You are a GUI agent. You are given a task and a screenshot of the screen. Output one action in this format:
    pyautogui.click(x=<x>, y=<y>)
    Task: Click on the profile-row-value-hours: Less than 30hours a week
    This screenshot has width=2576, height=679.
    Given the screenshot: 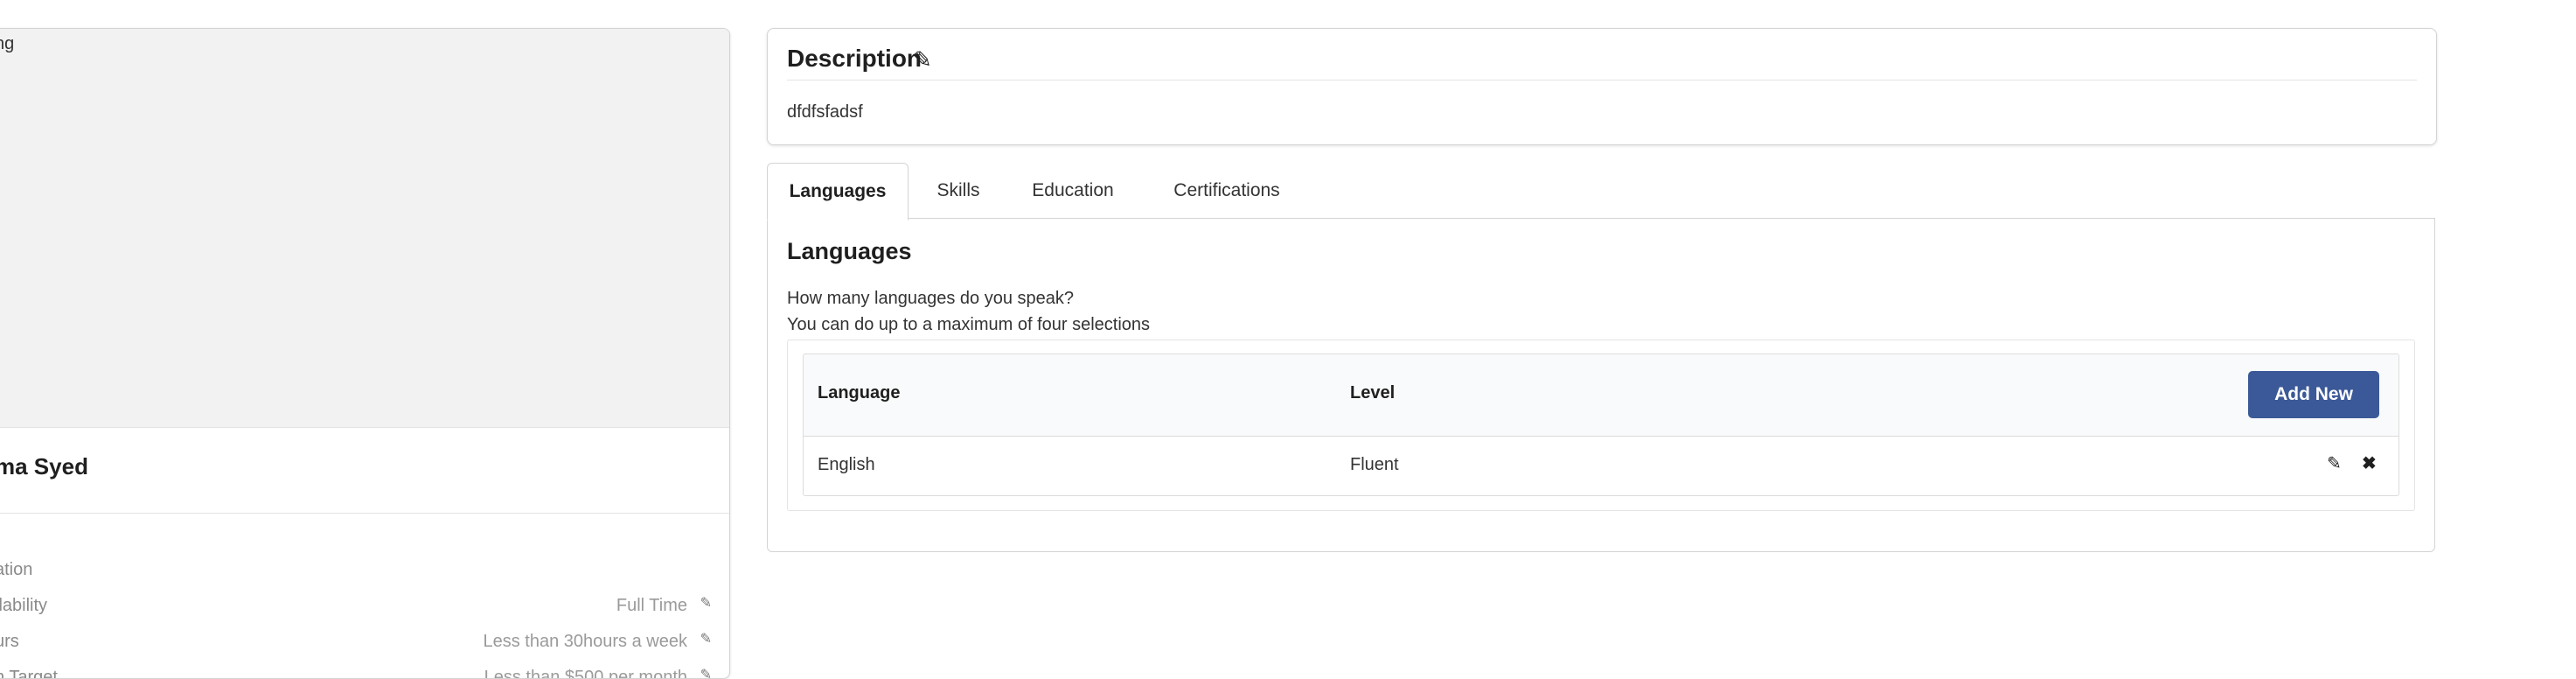 What is the action you would take?
    pyautogui.click(x=585, y=641)
    